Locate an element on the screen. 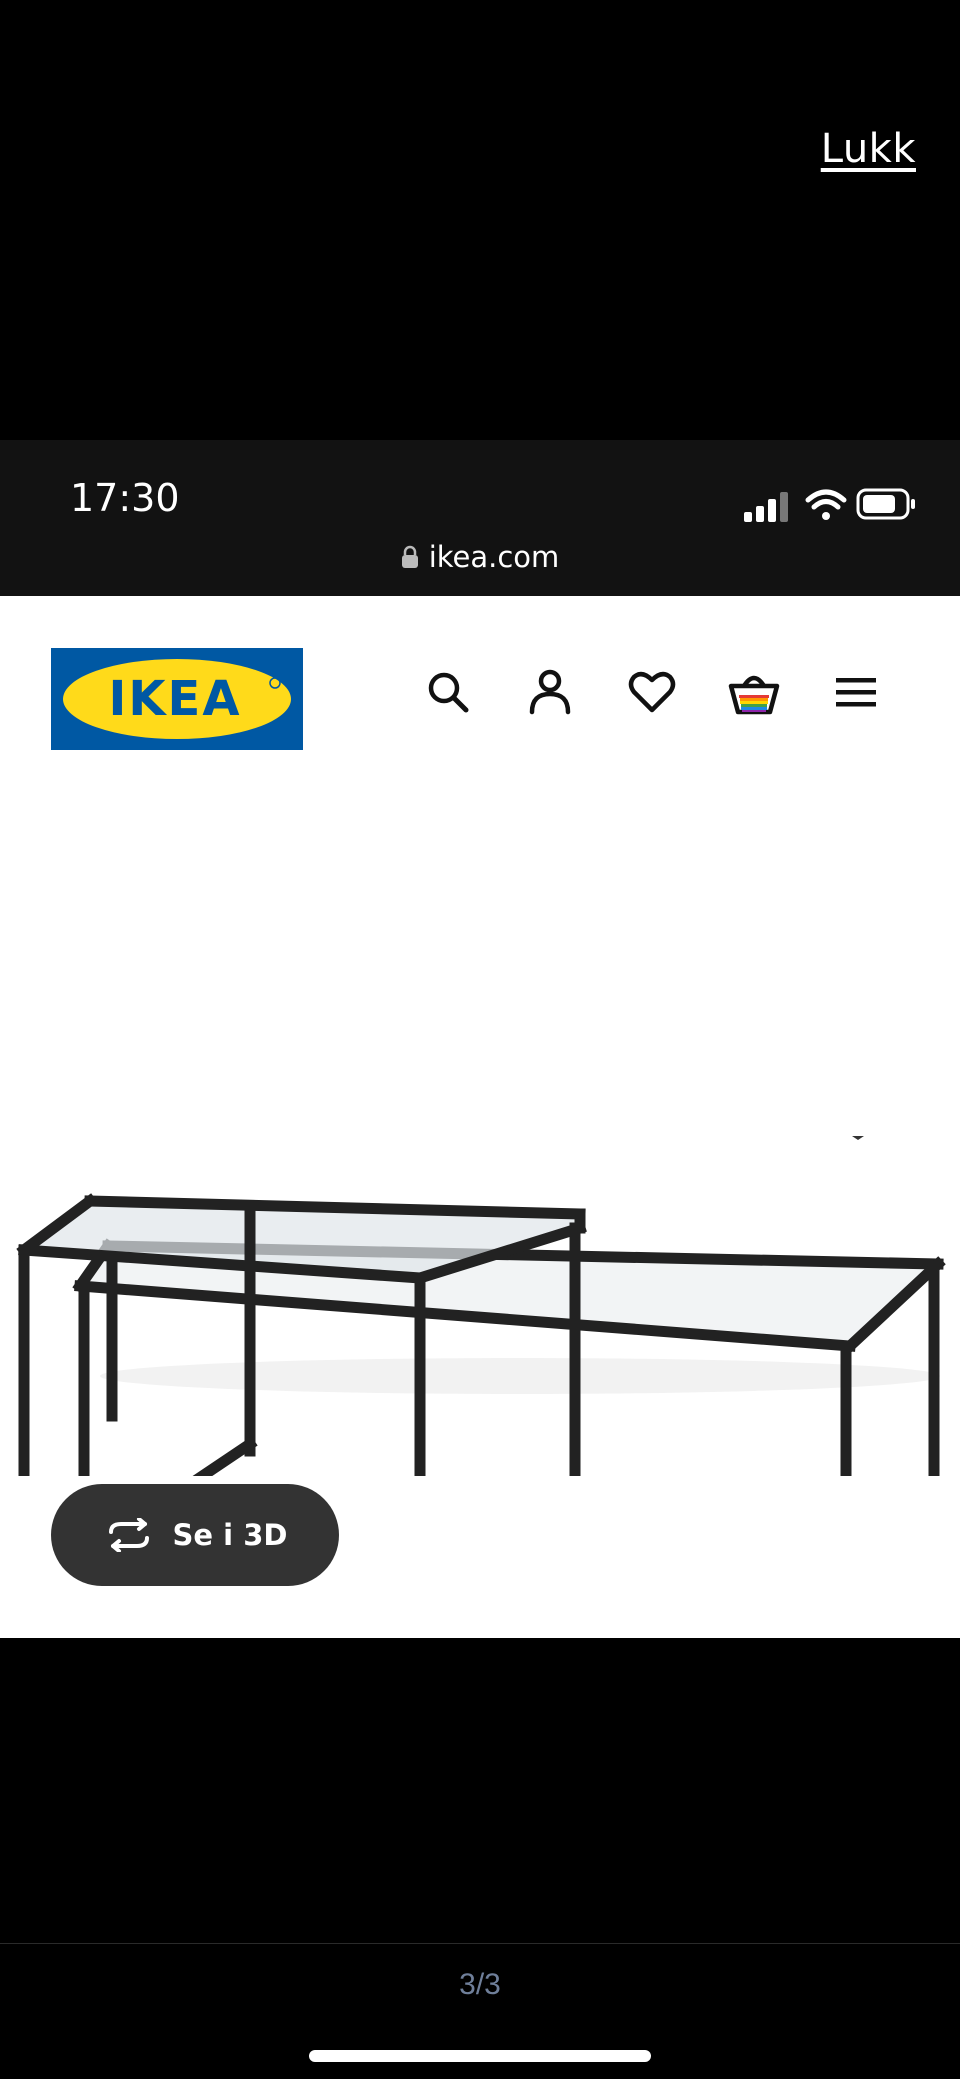  ikea-logo: IKEA is located at coordinates (177, 699).